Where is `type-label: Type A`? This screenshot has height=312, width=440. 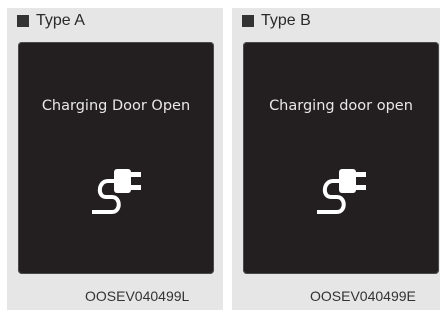
type-label: Type A is located at coordinates (60, 20).